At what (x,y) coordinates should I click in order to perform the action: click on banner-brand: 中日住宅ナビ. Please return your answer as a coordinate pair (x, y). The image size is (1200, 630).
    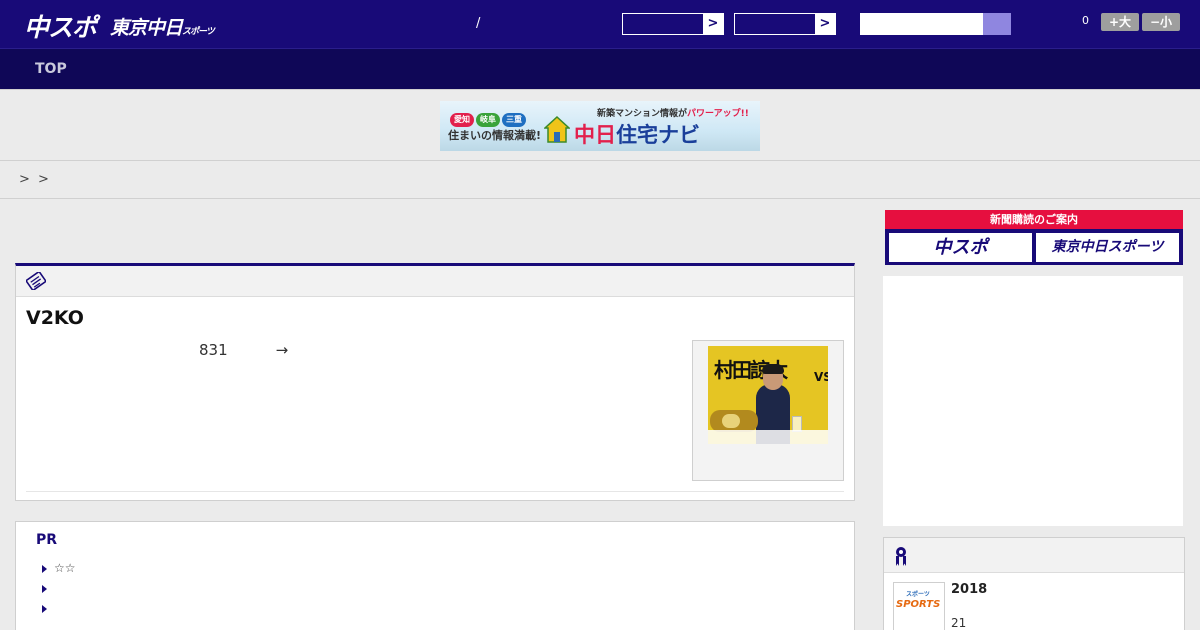
    Looking at the image, I should click on (637, 134).